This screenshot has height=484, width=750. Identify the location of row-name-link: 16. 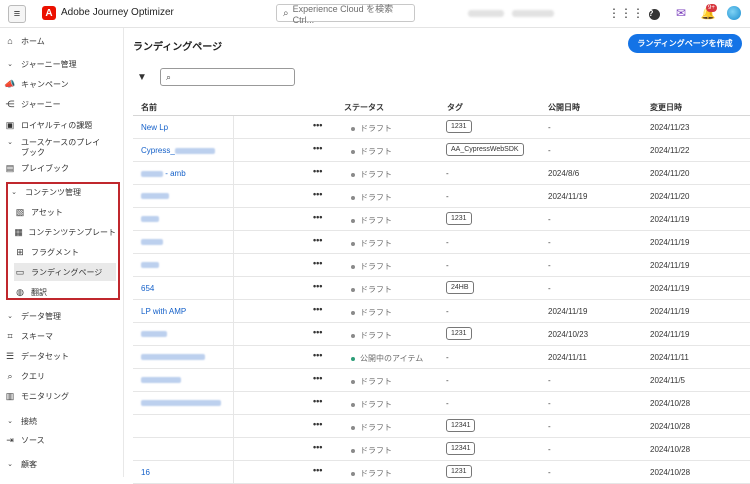
(145, 472).